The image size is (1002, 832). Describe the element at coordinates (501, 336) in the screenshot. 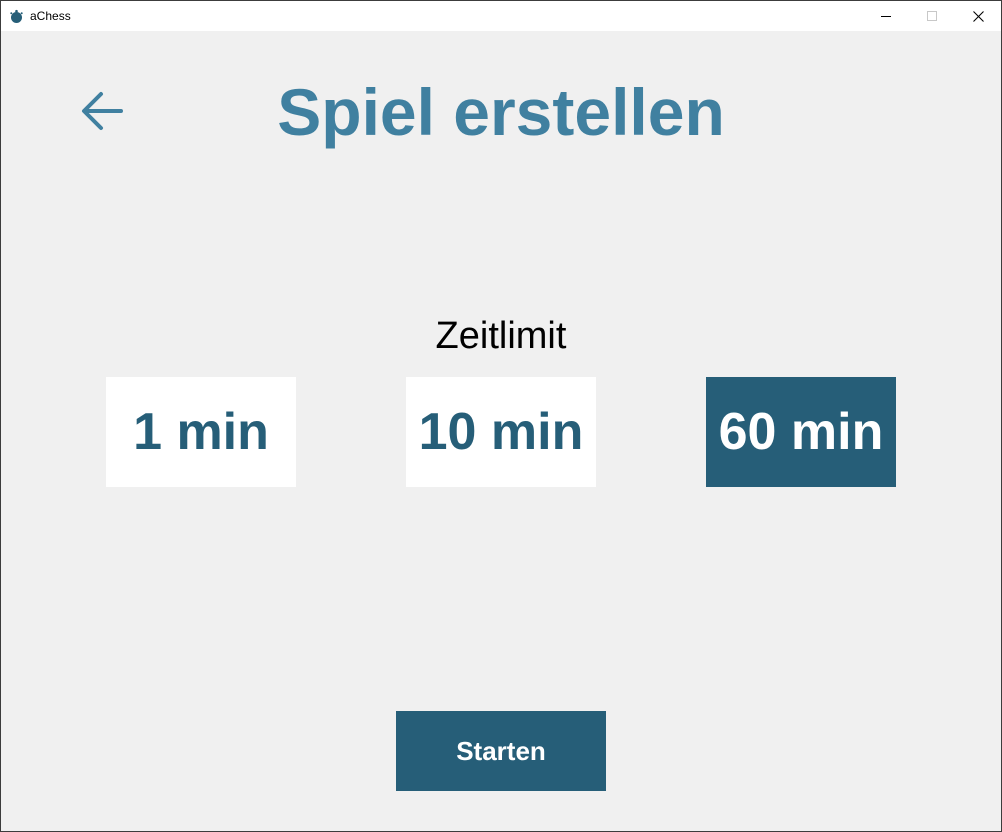

I see `time-limit-label: Zeitlimit` at that location.